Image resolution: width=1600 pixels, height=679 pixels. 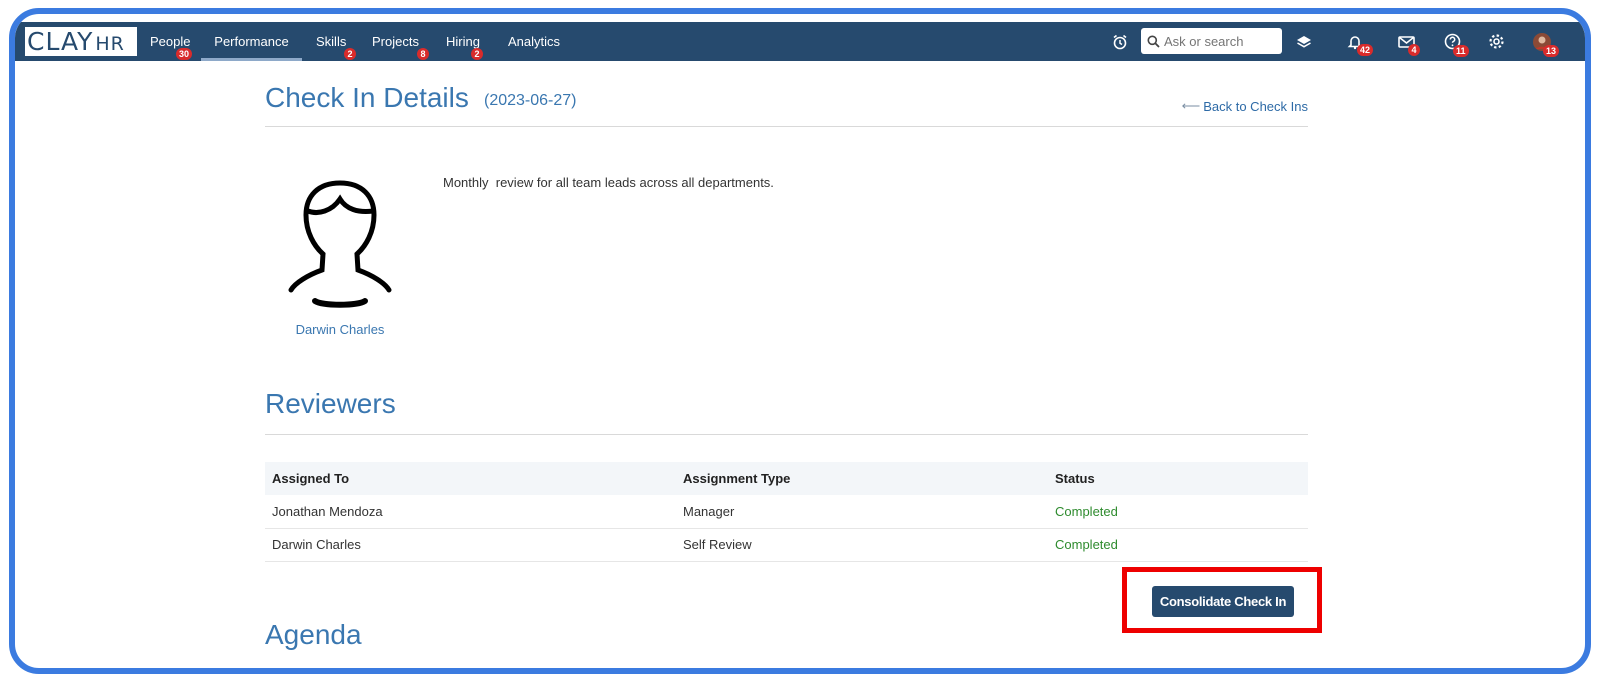 I want to click on employee-name-link: Darwin Charles, so click(x=340, y=329).